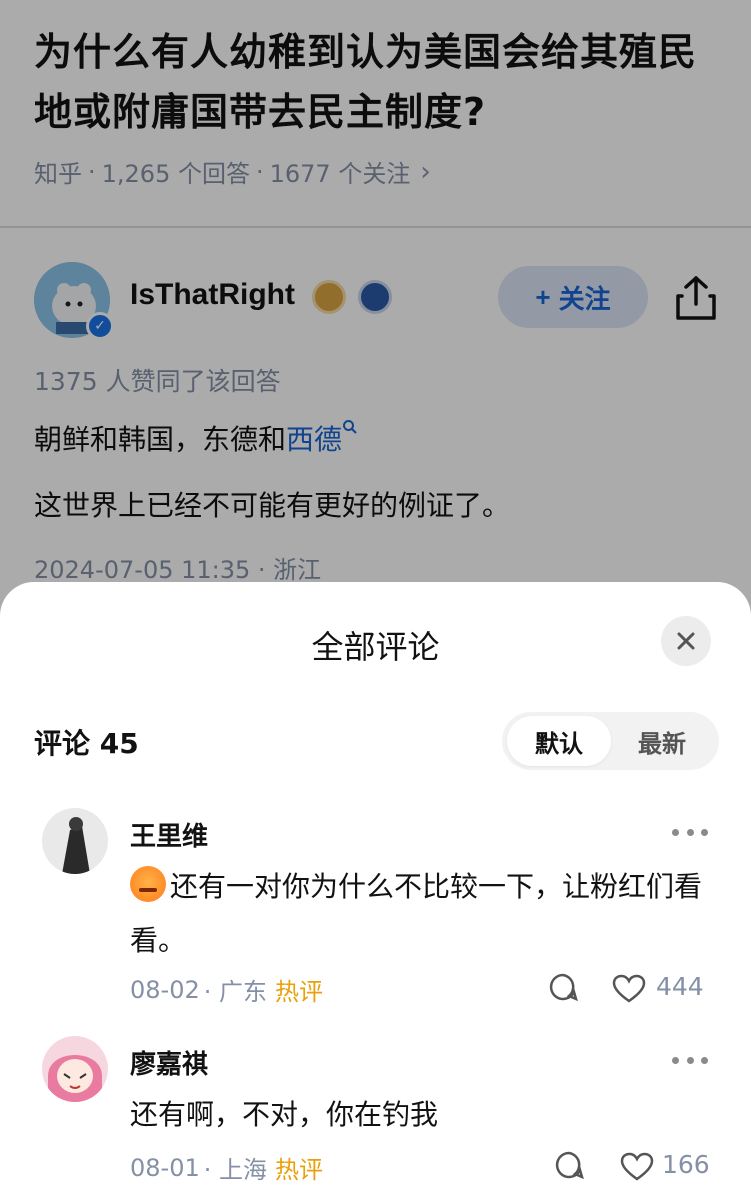  I want to click on close-button, so click(686, 641).